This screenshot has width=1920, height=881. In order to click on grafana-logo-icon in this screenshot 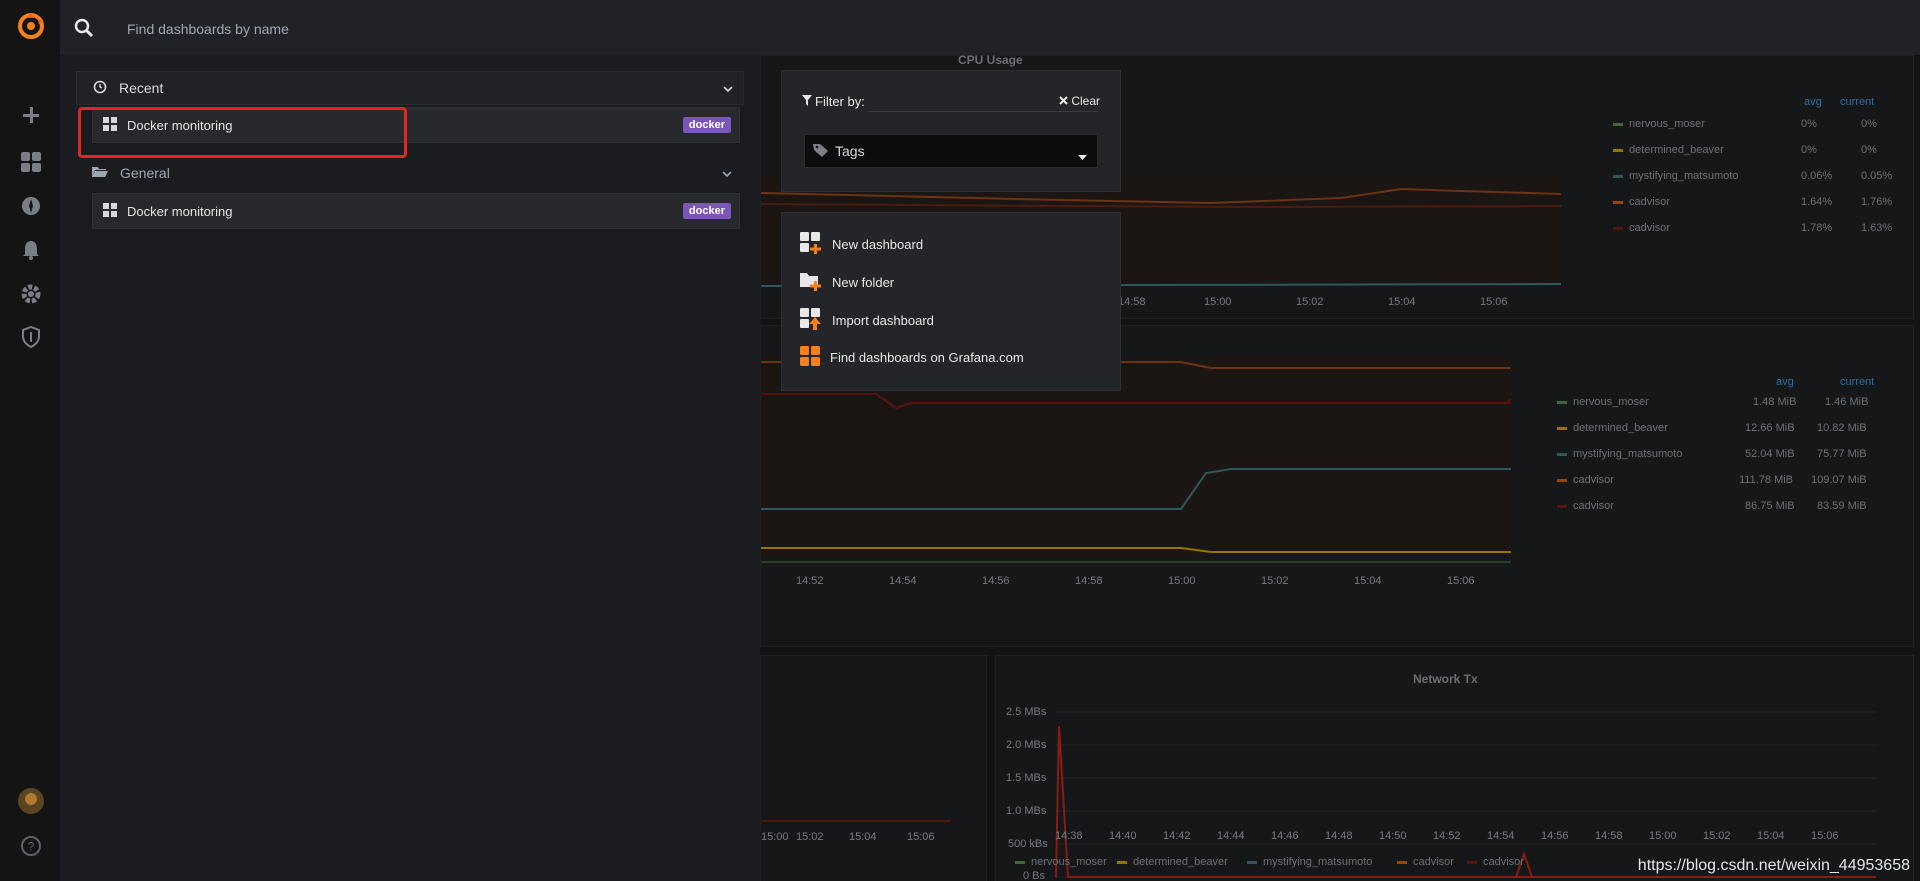, I will do `click(31, 26)`.